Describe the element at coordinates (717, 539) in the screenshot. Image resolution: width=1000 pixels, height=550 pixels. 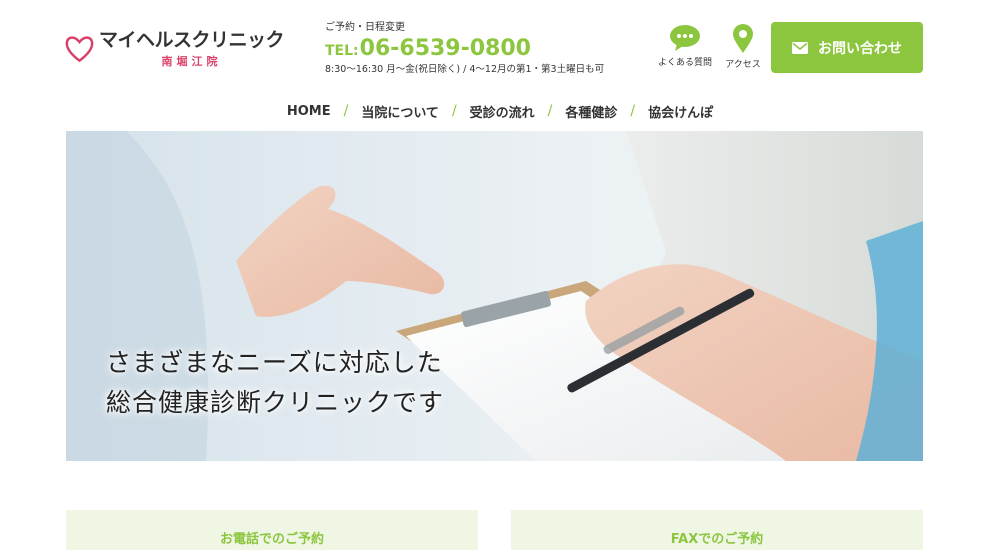
I see `fax-reservation-title: FAXでのご予約` at that location.